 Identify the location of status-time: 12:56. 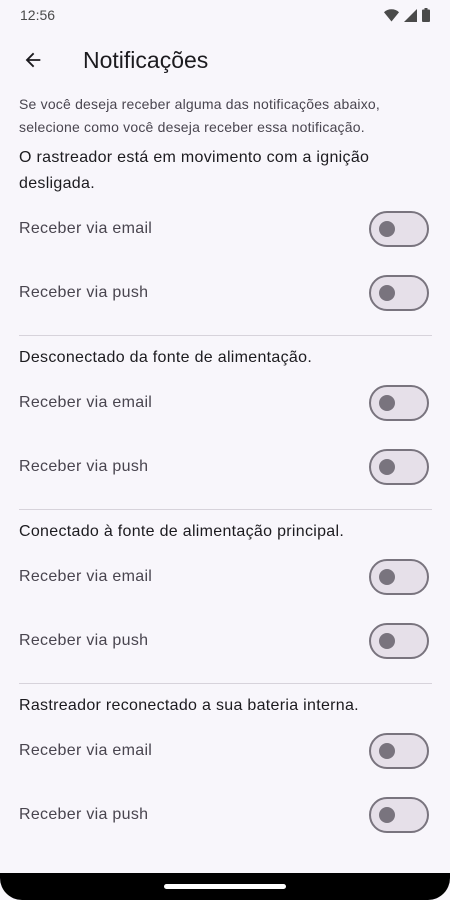
(38, 15).